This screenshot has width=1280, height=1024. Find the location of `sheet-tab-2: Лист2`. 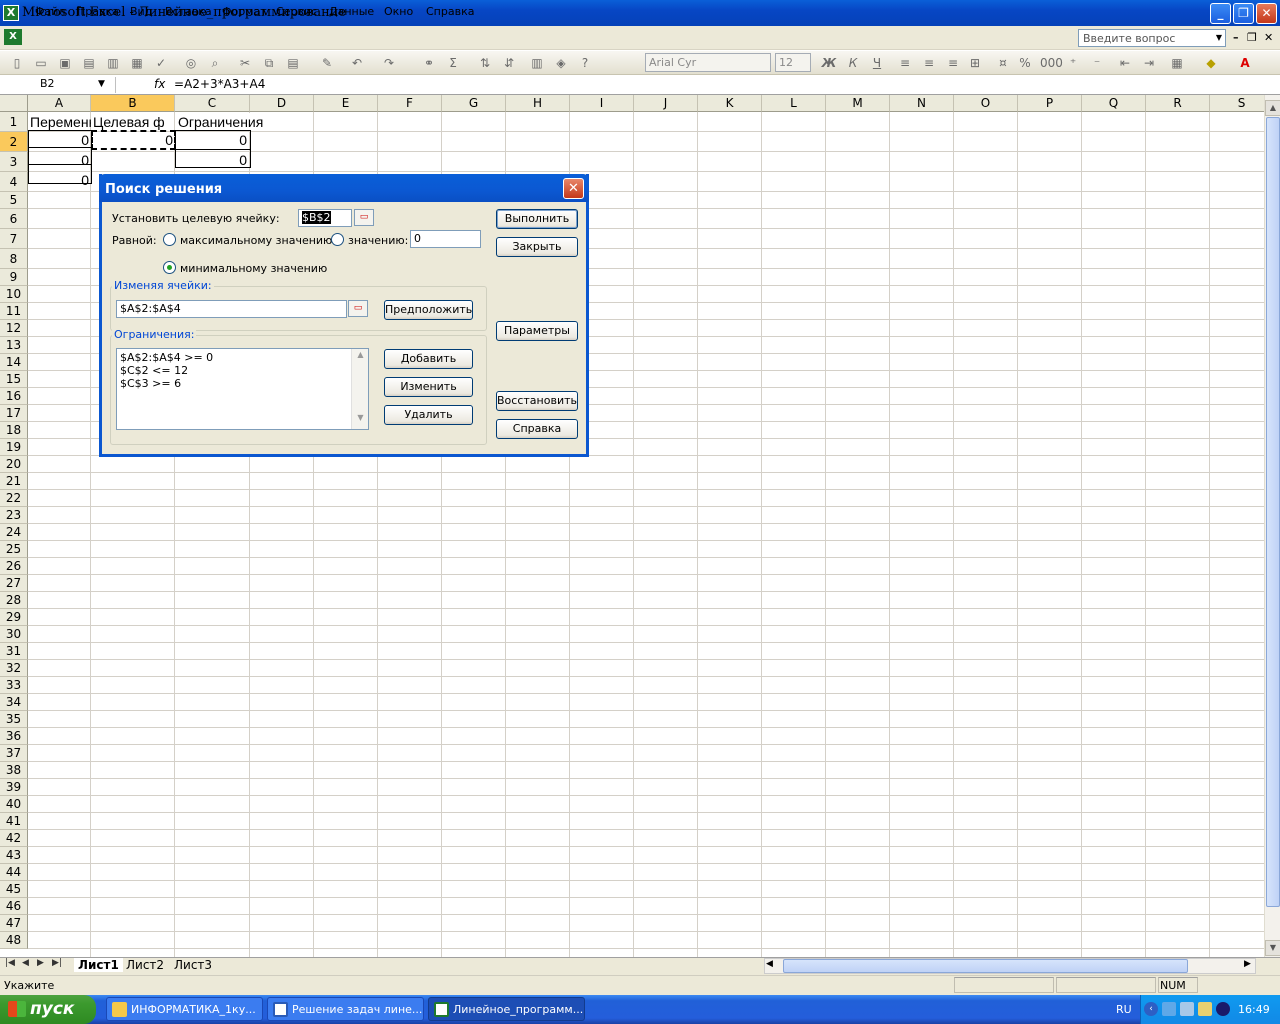

sheet-tab-2: Лист2 is located at coordinates (145, 965).